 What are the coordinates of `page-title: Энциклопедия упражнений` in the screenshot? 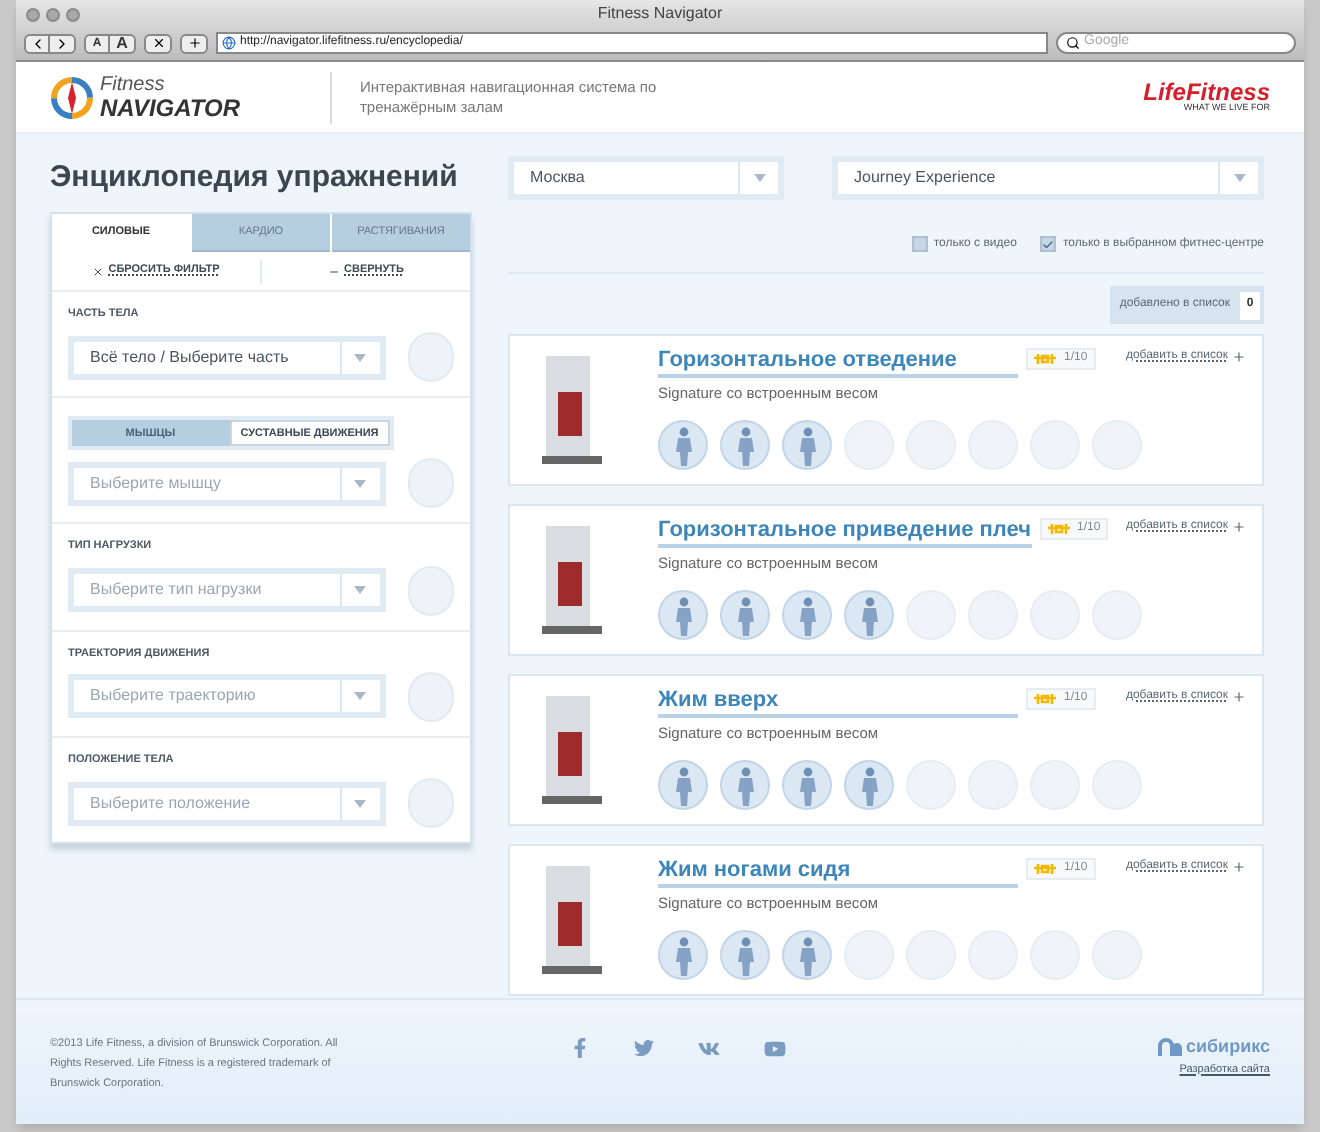 It's located at (255, 178).